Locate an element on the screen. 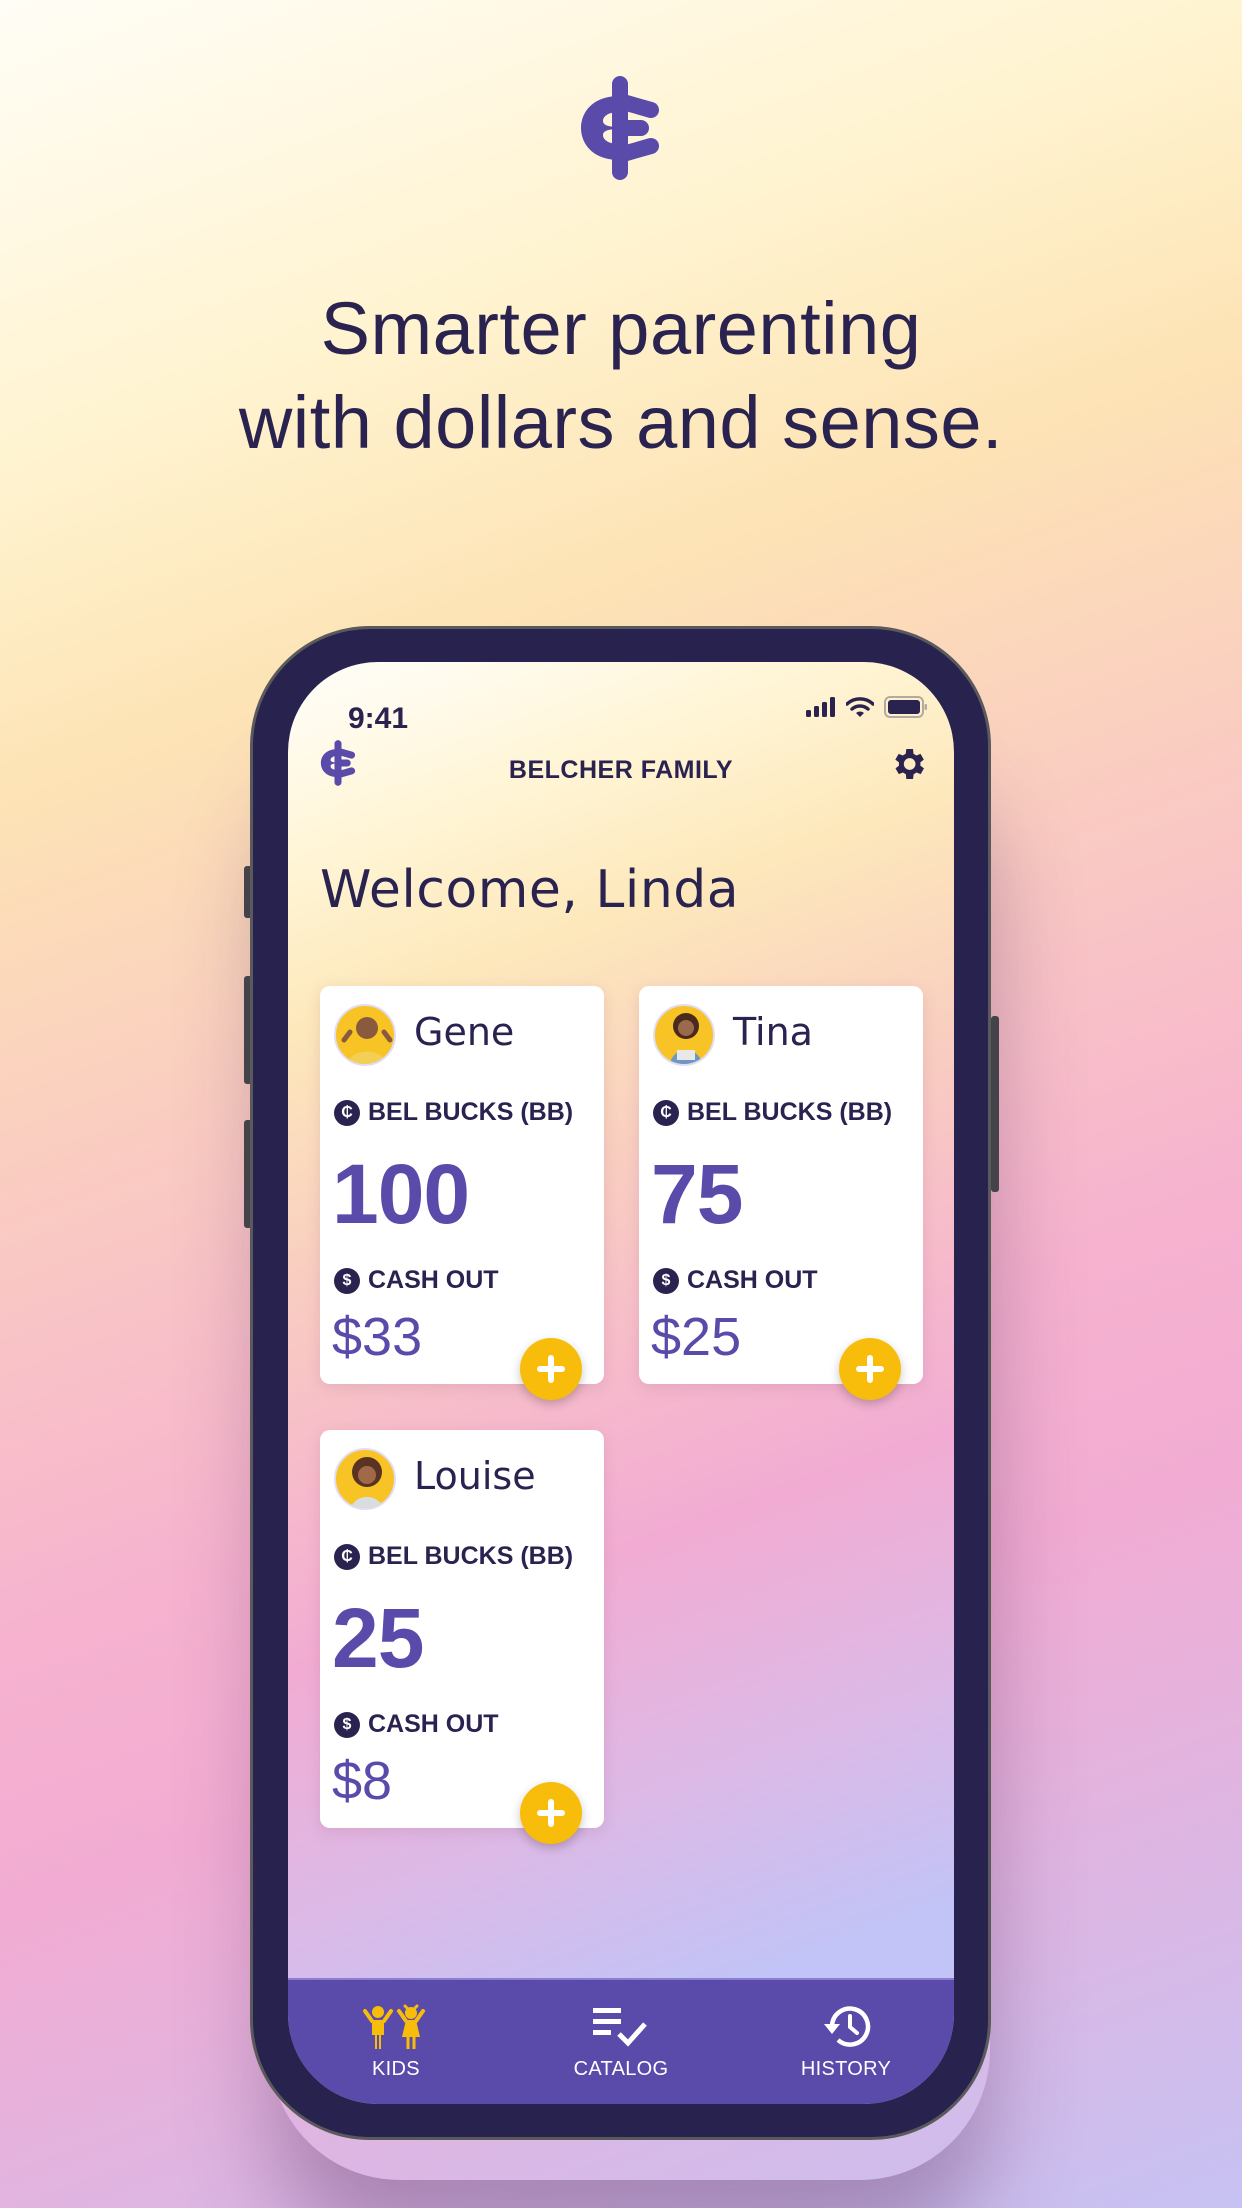  cash-out-value: $25 is located at coordinates (696, 1337).